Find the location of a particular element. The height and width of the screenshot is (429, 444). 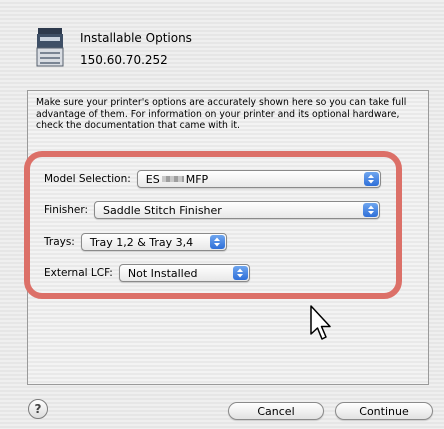

continue-button: Continue is located at coordinates (384, 411).